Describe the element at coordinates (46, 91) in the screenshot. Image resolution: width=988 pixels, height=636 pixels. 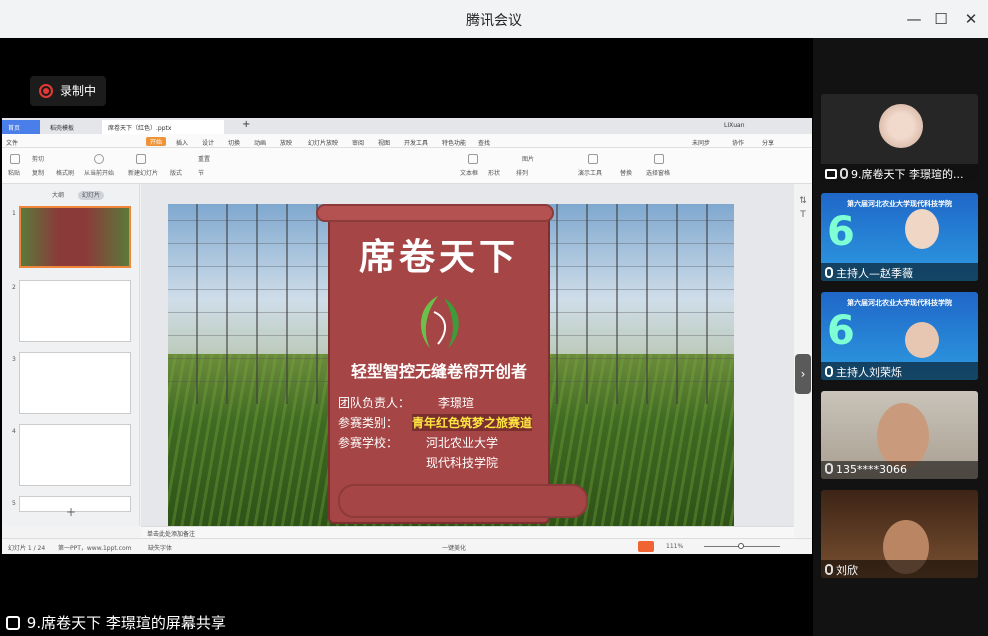
I see `record-icon` at that location.